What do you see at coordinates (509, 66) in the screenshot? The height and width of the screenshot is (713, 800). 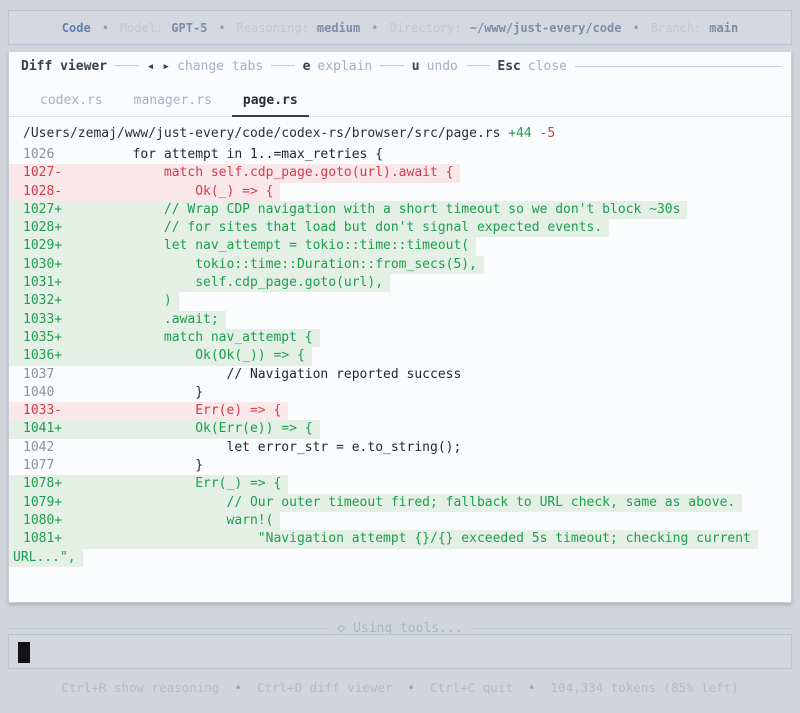 I see `hint-key: Esc` at bounding box center [509, 66].